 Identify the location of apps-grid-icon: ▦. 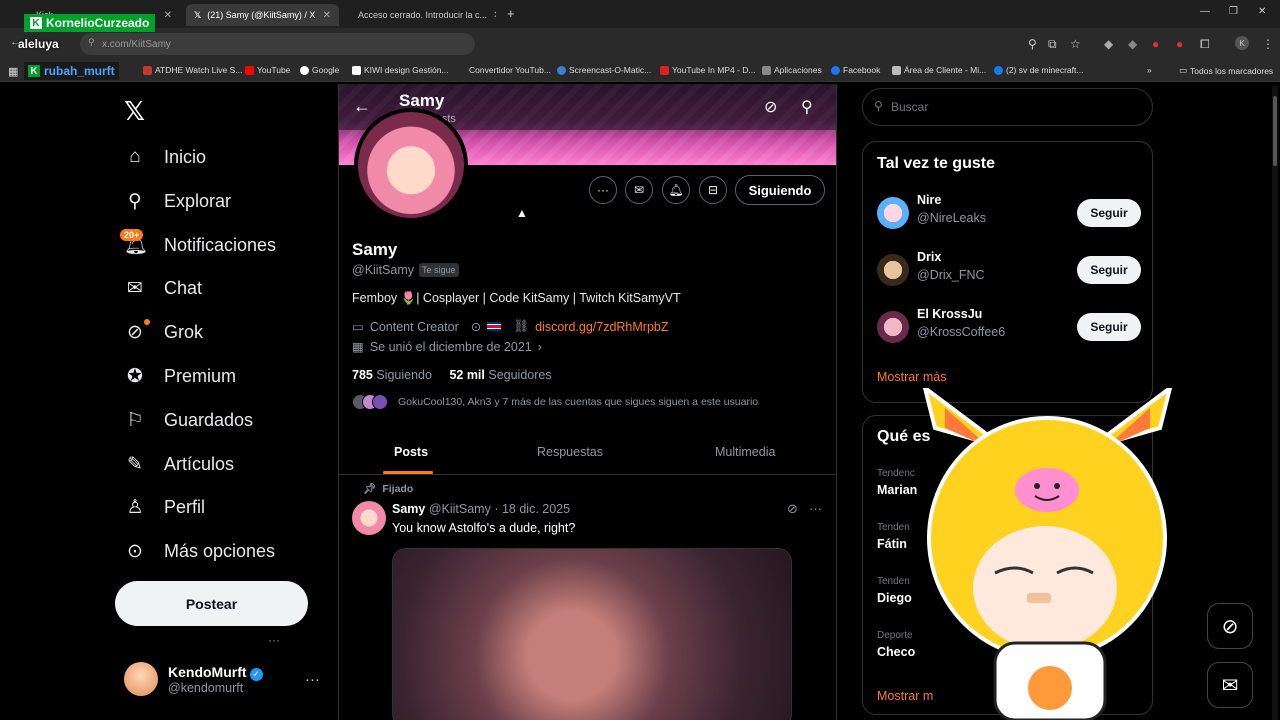
(13, 71).